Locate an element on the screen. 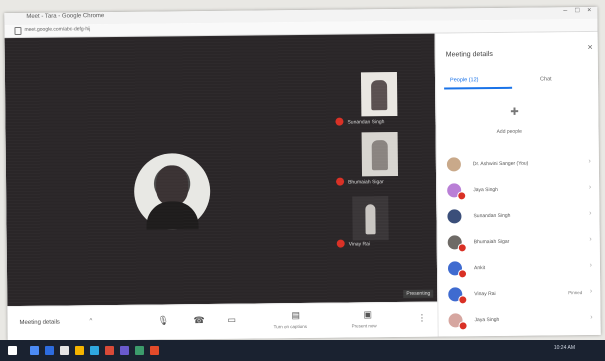 This screenshot has height=361, width=605. taskbar: 10:24 AM is located at coordinates (302, 350).